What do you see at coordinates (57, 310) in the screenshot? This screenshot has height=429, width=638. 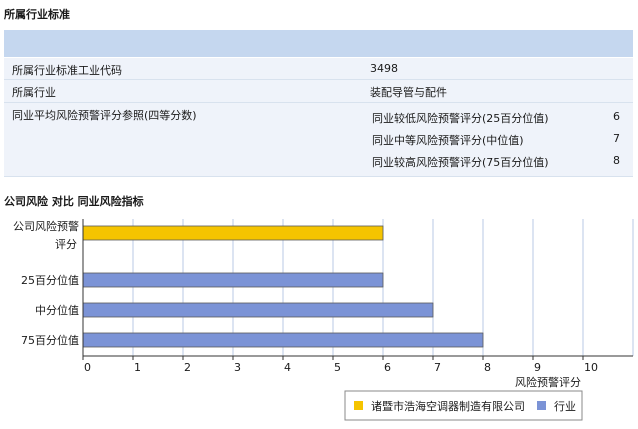 I see `y-category-label: 中分位值` at bounding box center [57, 310].